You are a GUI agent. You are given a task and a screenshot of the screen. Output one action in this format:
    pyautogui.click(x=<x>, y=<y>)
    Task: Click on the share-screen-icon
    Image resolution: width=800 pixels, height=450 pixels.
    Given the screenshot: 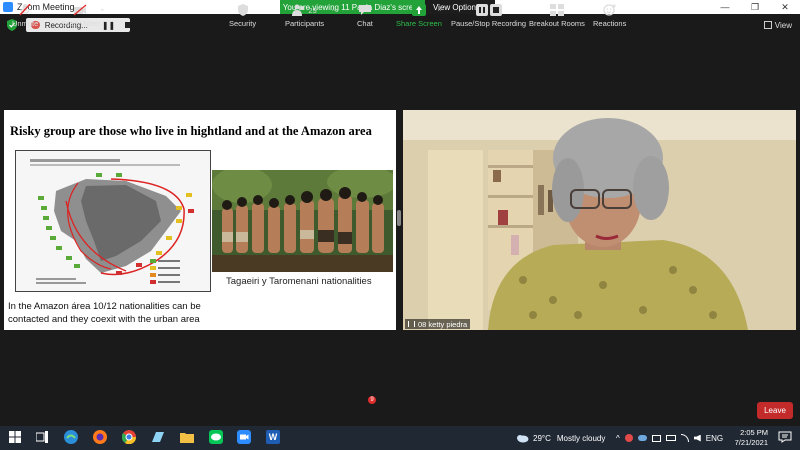 What is the action you would take?
    pyautogui.click(x=418, y=10)
    